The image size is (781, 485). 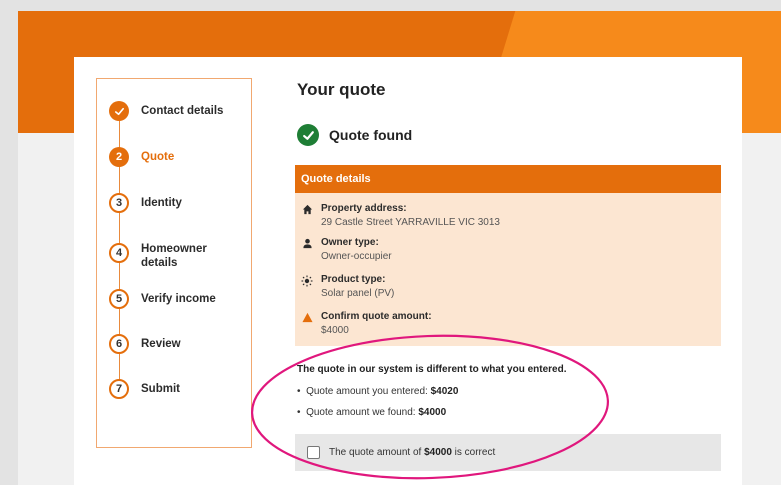 What do you see at coordinates (376, 316) in the screenshot?
I see `detail-label: Confirm quote amount:` at bounding box center [376, 316].